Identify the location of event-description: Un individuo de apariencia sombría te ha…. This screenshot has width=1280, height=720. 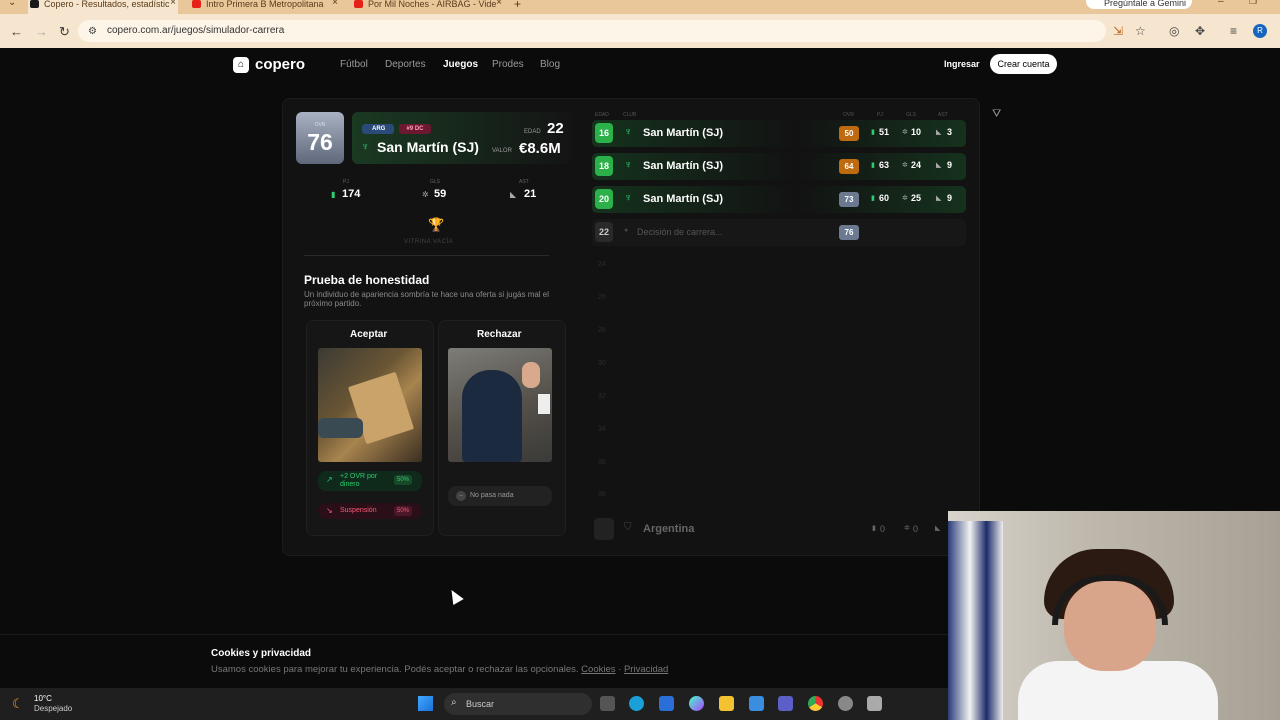
(427, 299).